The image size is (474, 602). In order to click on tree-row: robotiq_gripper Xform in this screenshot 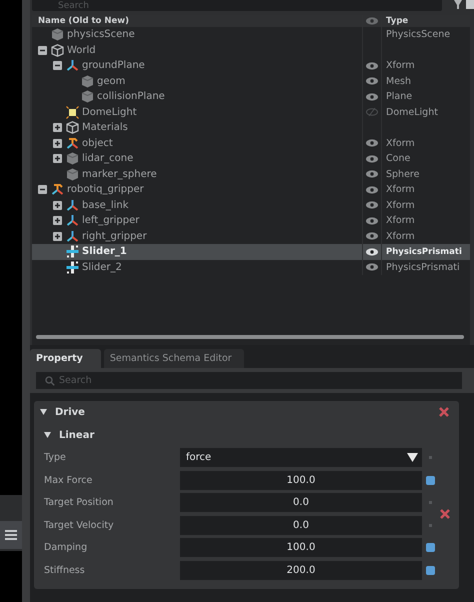, I will do `click(251, 190)`.